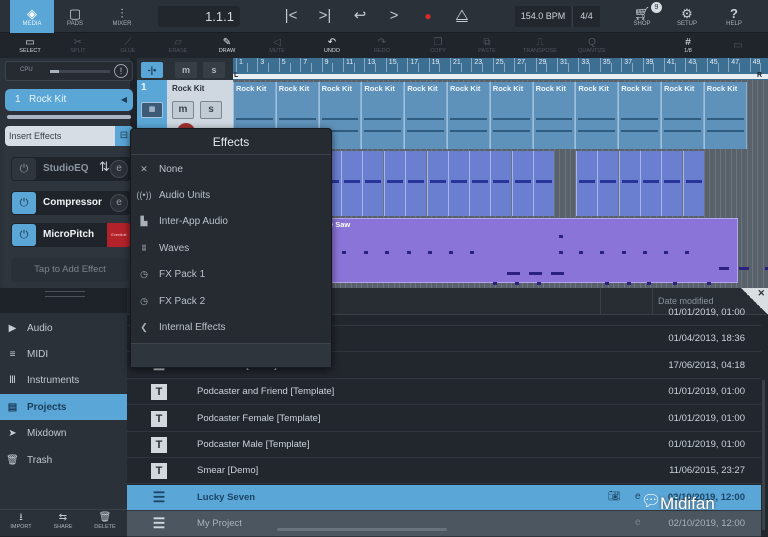  What do you see at coordinates (230, 222) in the screenshot?
I see `effects-menu-item: ▙ Inter-App Audio` at bounding box center [230, 222].